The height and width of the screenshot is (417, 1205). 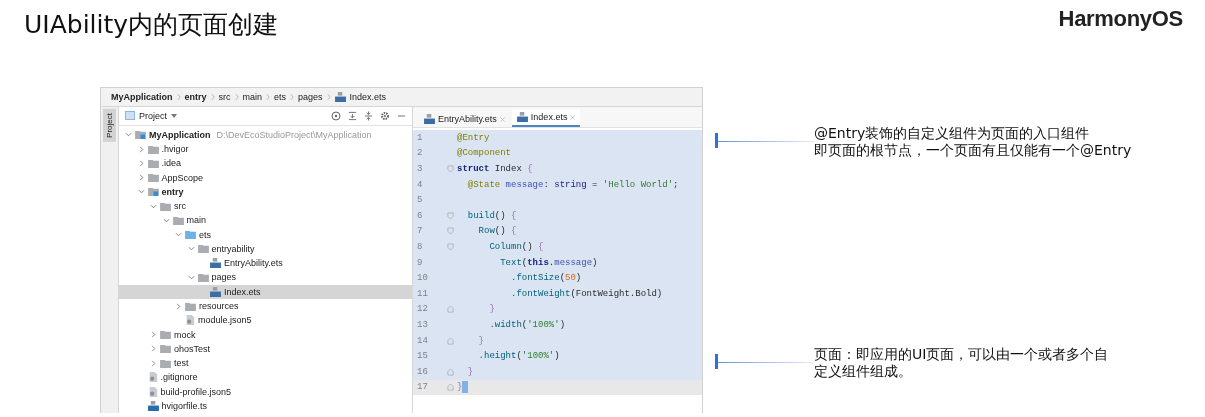 I want to click on line-number: 3, so click(x=420, y=169).